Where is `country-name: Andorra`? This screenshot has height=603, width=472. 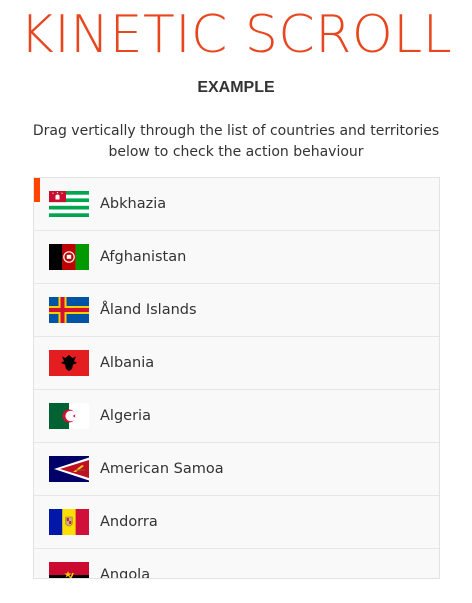
country-name: Andorra is located at coordinates (129, 522).